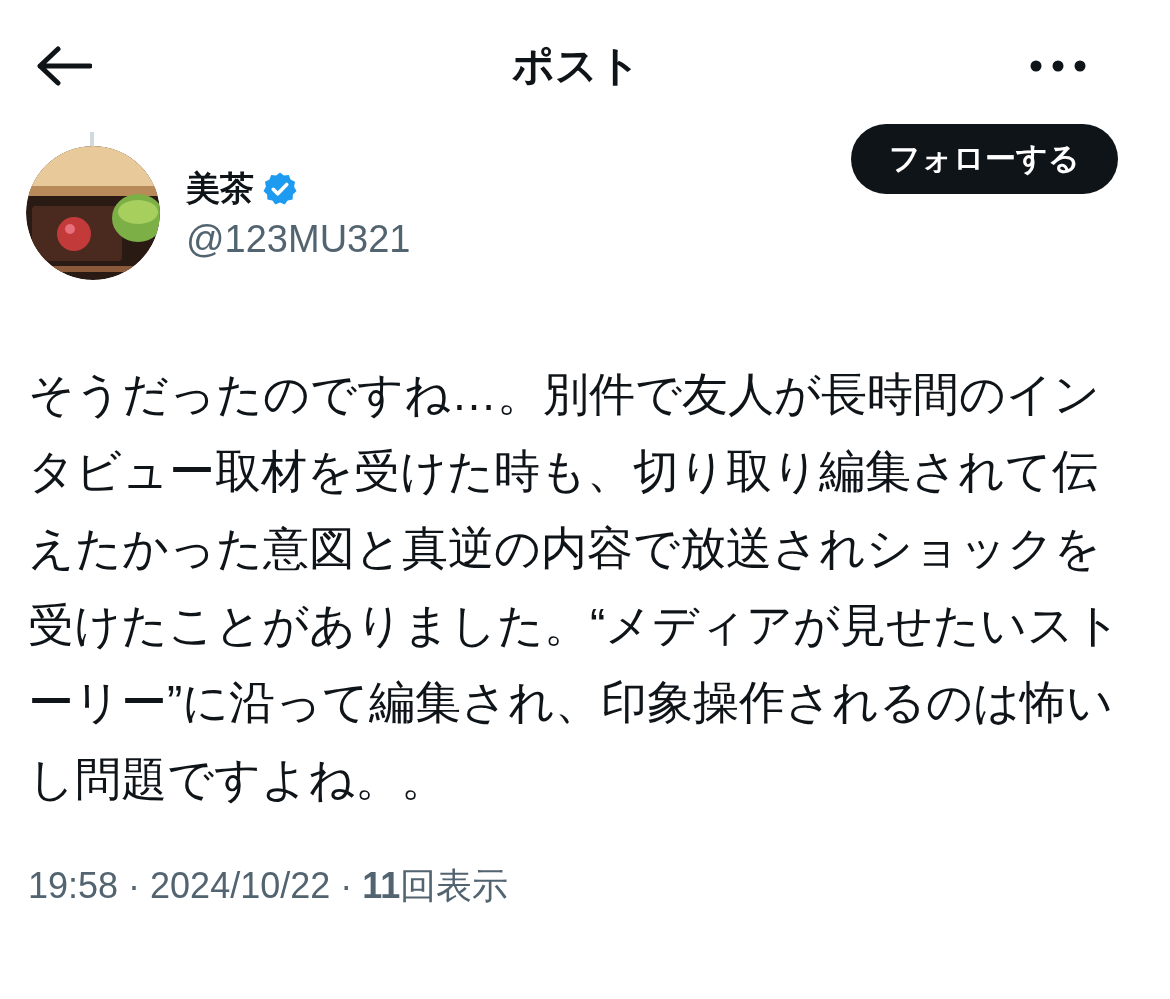 The image size is (1170, 999). Describe the element at coordinates (1058, 66) in the screenshot. I see `more-icon` at that location.